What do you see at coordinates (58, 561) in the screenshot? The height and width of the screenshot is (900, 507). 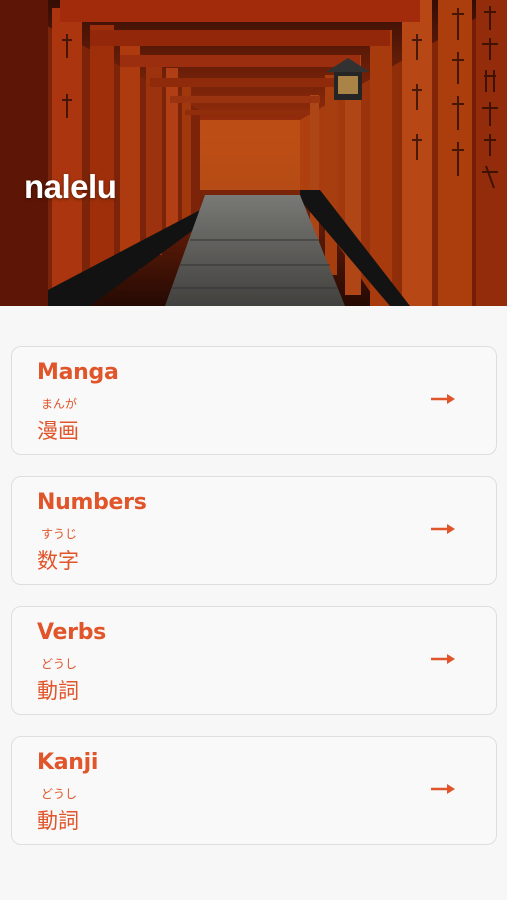 I see `category-word: 数字` at bounding box center [58, 561].